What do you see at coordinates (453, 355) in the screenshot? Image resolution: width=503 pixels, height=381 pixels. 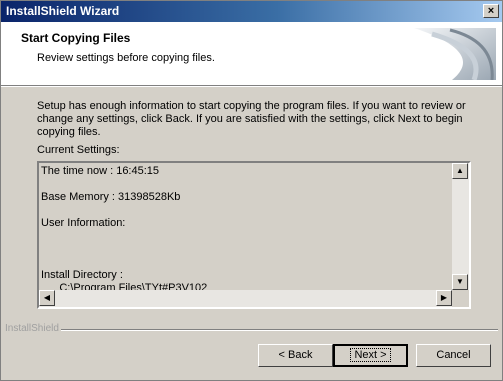 I see `cancel-button: Cancel` at bounding box center [453, 355].